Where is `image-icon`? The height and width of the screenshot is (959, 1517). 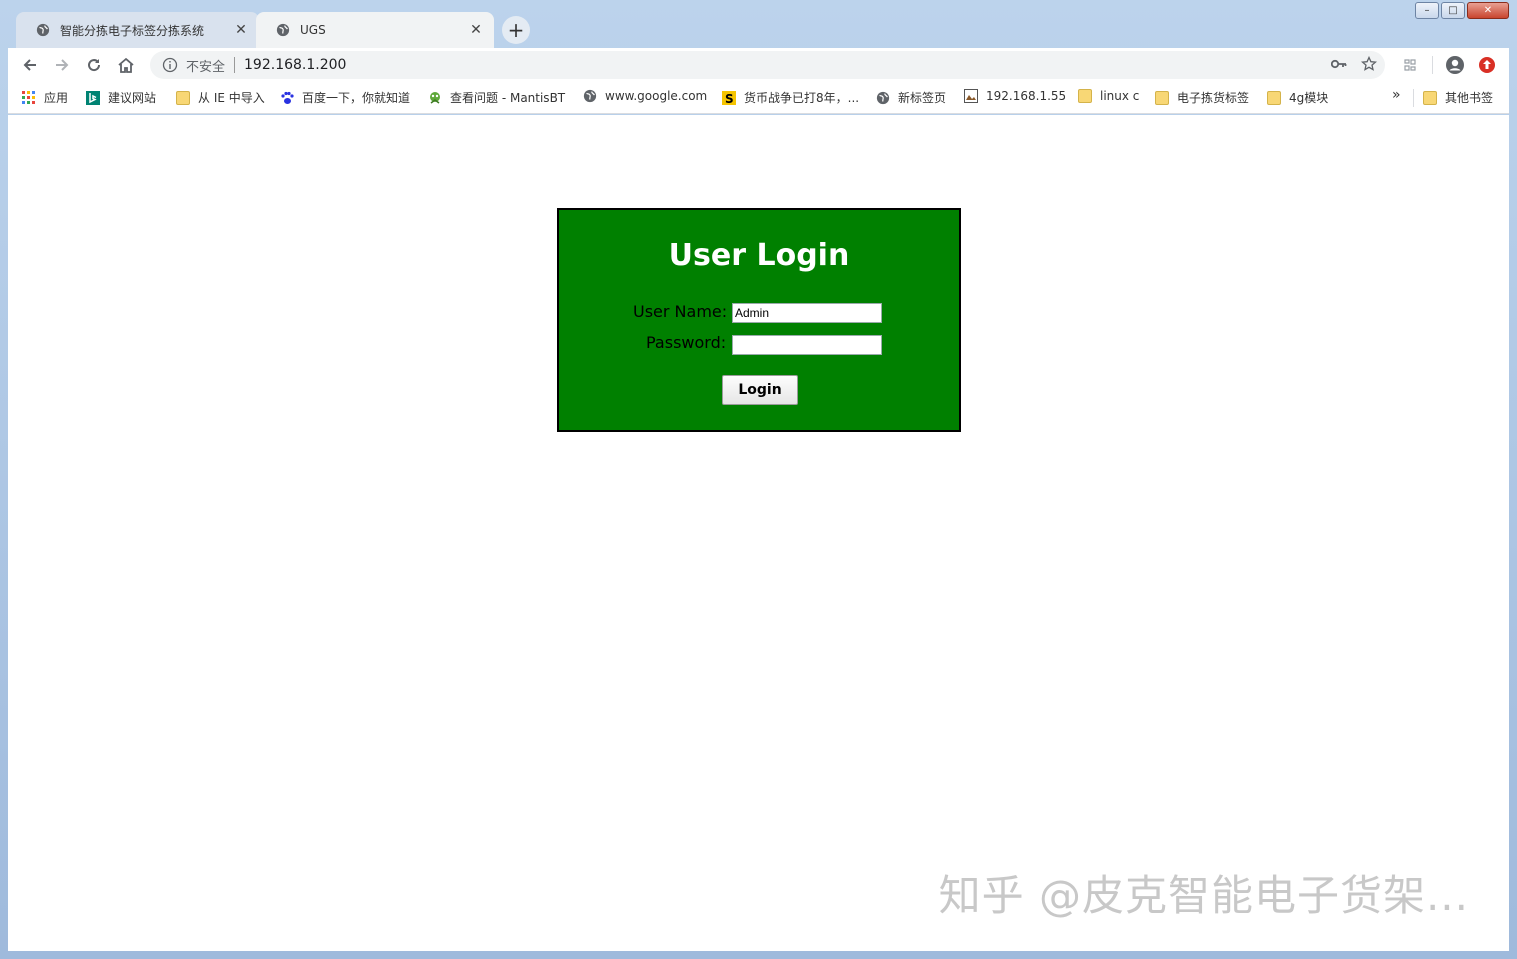
image-icon is located at coordinates (971, 96).